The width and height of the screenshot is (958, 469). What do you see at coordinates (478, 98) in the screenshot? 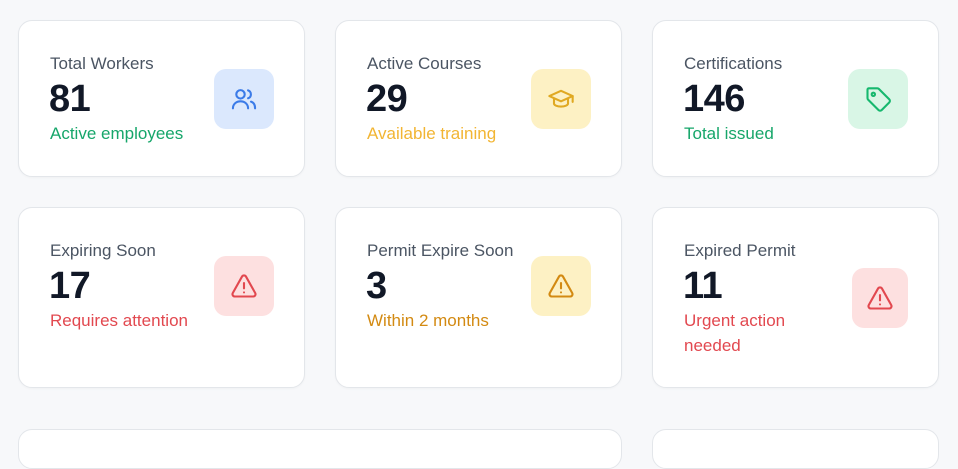
I see `card-active-courses: Active Courses 29 Available training` at bounding box center [478, 98].